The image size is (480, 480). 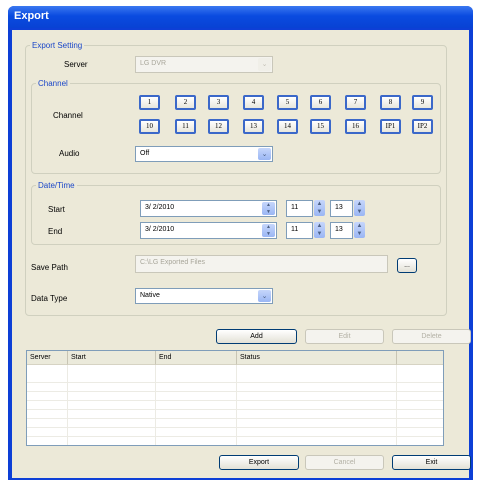 I want to click on column-header-end: End, so click(x=196, y=358).